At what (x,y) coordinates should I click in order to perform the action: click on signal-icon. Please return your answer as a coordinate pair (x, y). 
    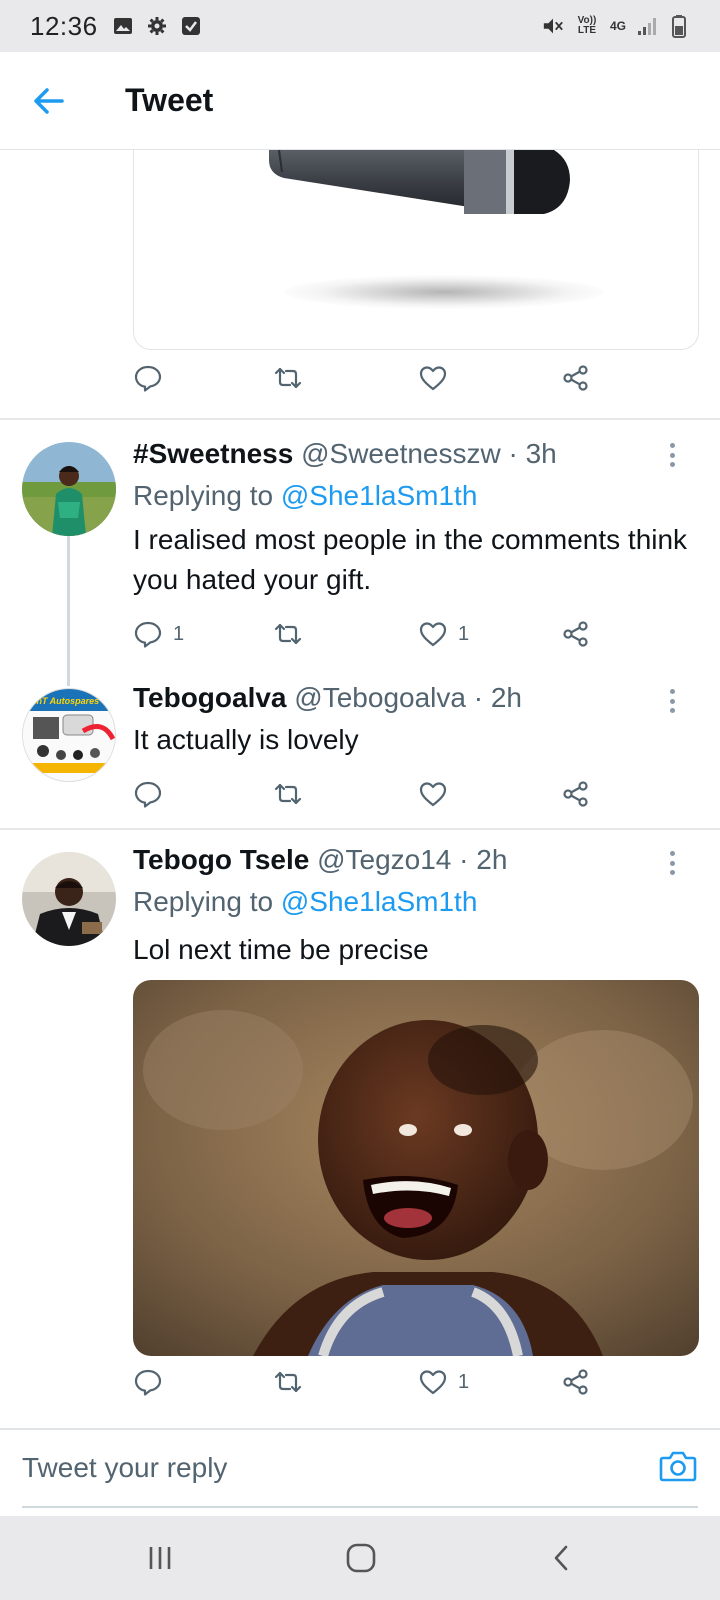
    Looking at the image, I should click on (647, 26).